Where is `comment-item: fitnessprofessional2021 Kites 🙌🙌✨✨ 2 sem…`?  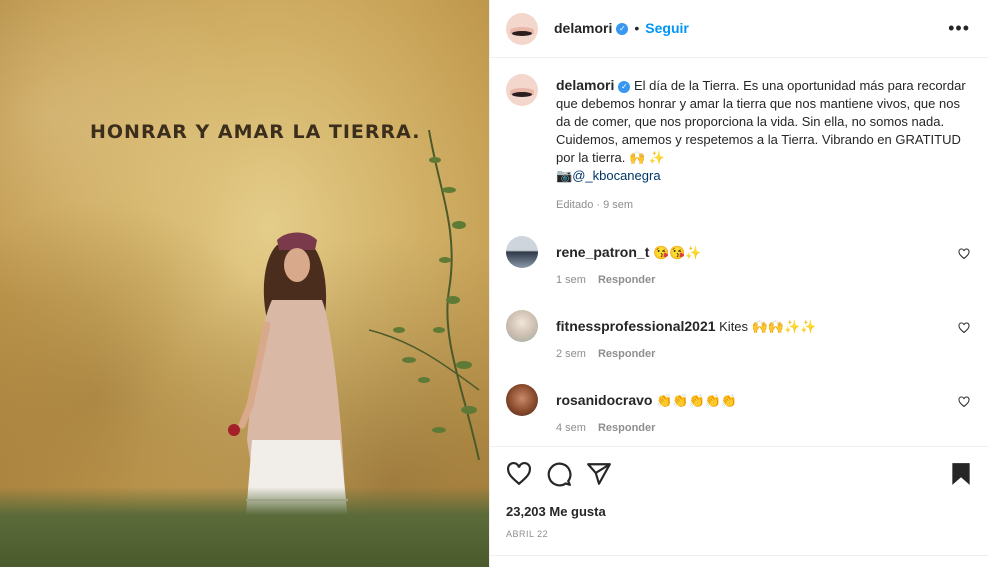 comment-item: fitnessprofessional2021 Kites 🙌🙌✨✨ 2 sem… is located at coordinates (741, 340).